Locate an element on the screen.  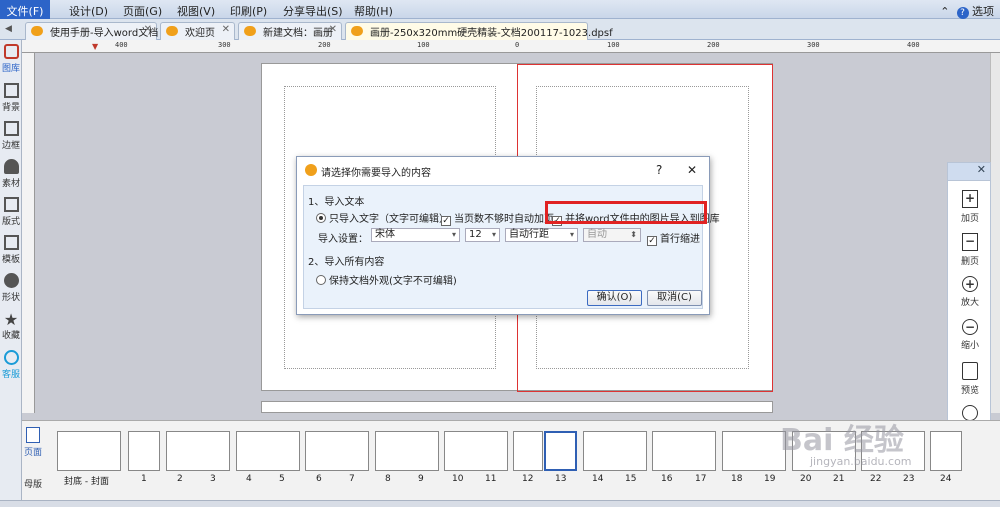
stepper-icon: ⬍ is located at coordinates (633, 234).